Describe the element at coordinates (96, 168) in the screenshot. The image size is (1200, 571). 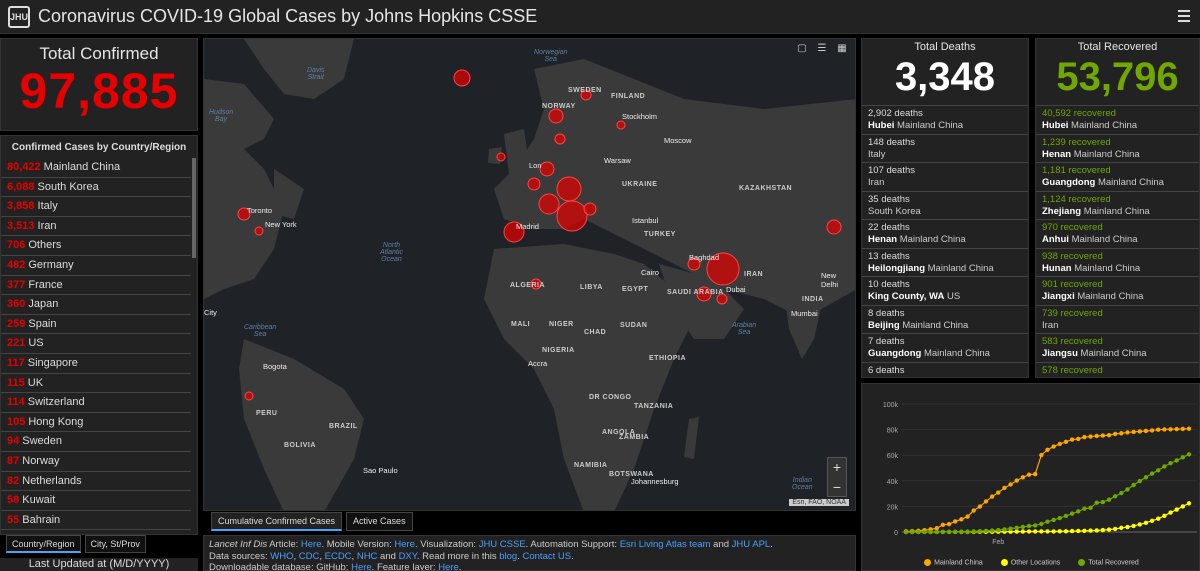
I see `country-row: 80,422 Mainland China` at that location.